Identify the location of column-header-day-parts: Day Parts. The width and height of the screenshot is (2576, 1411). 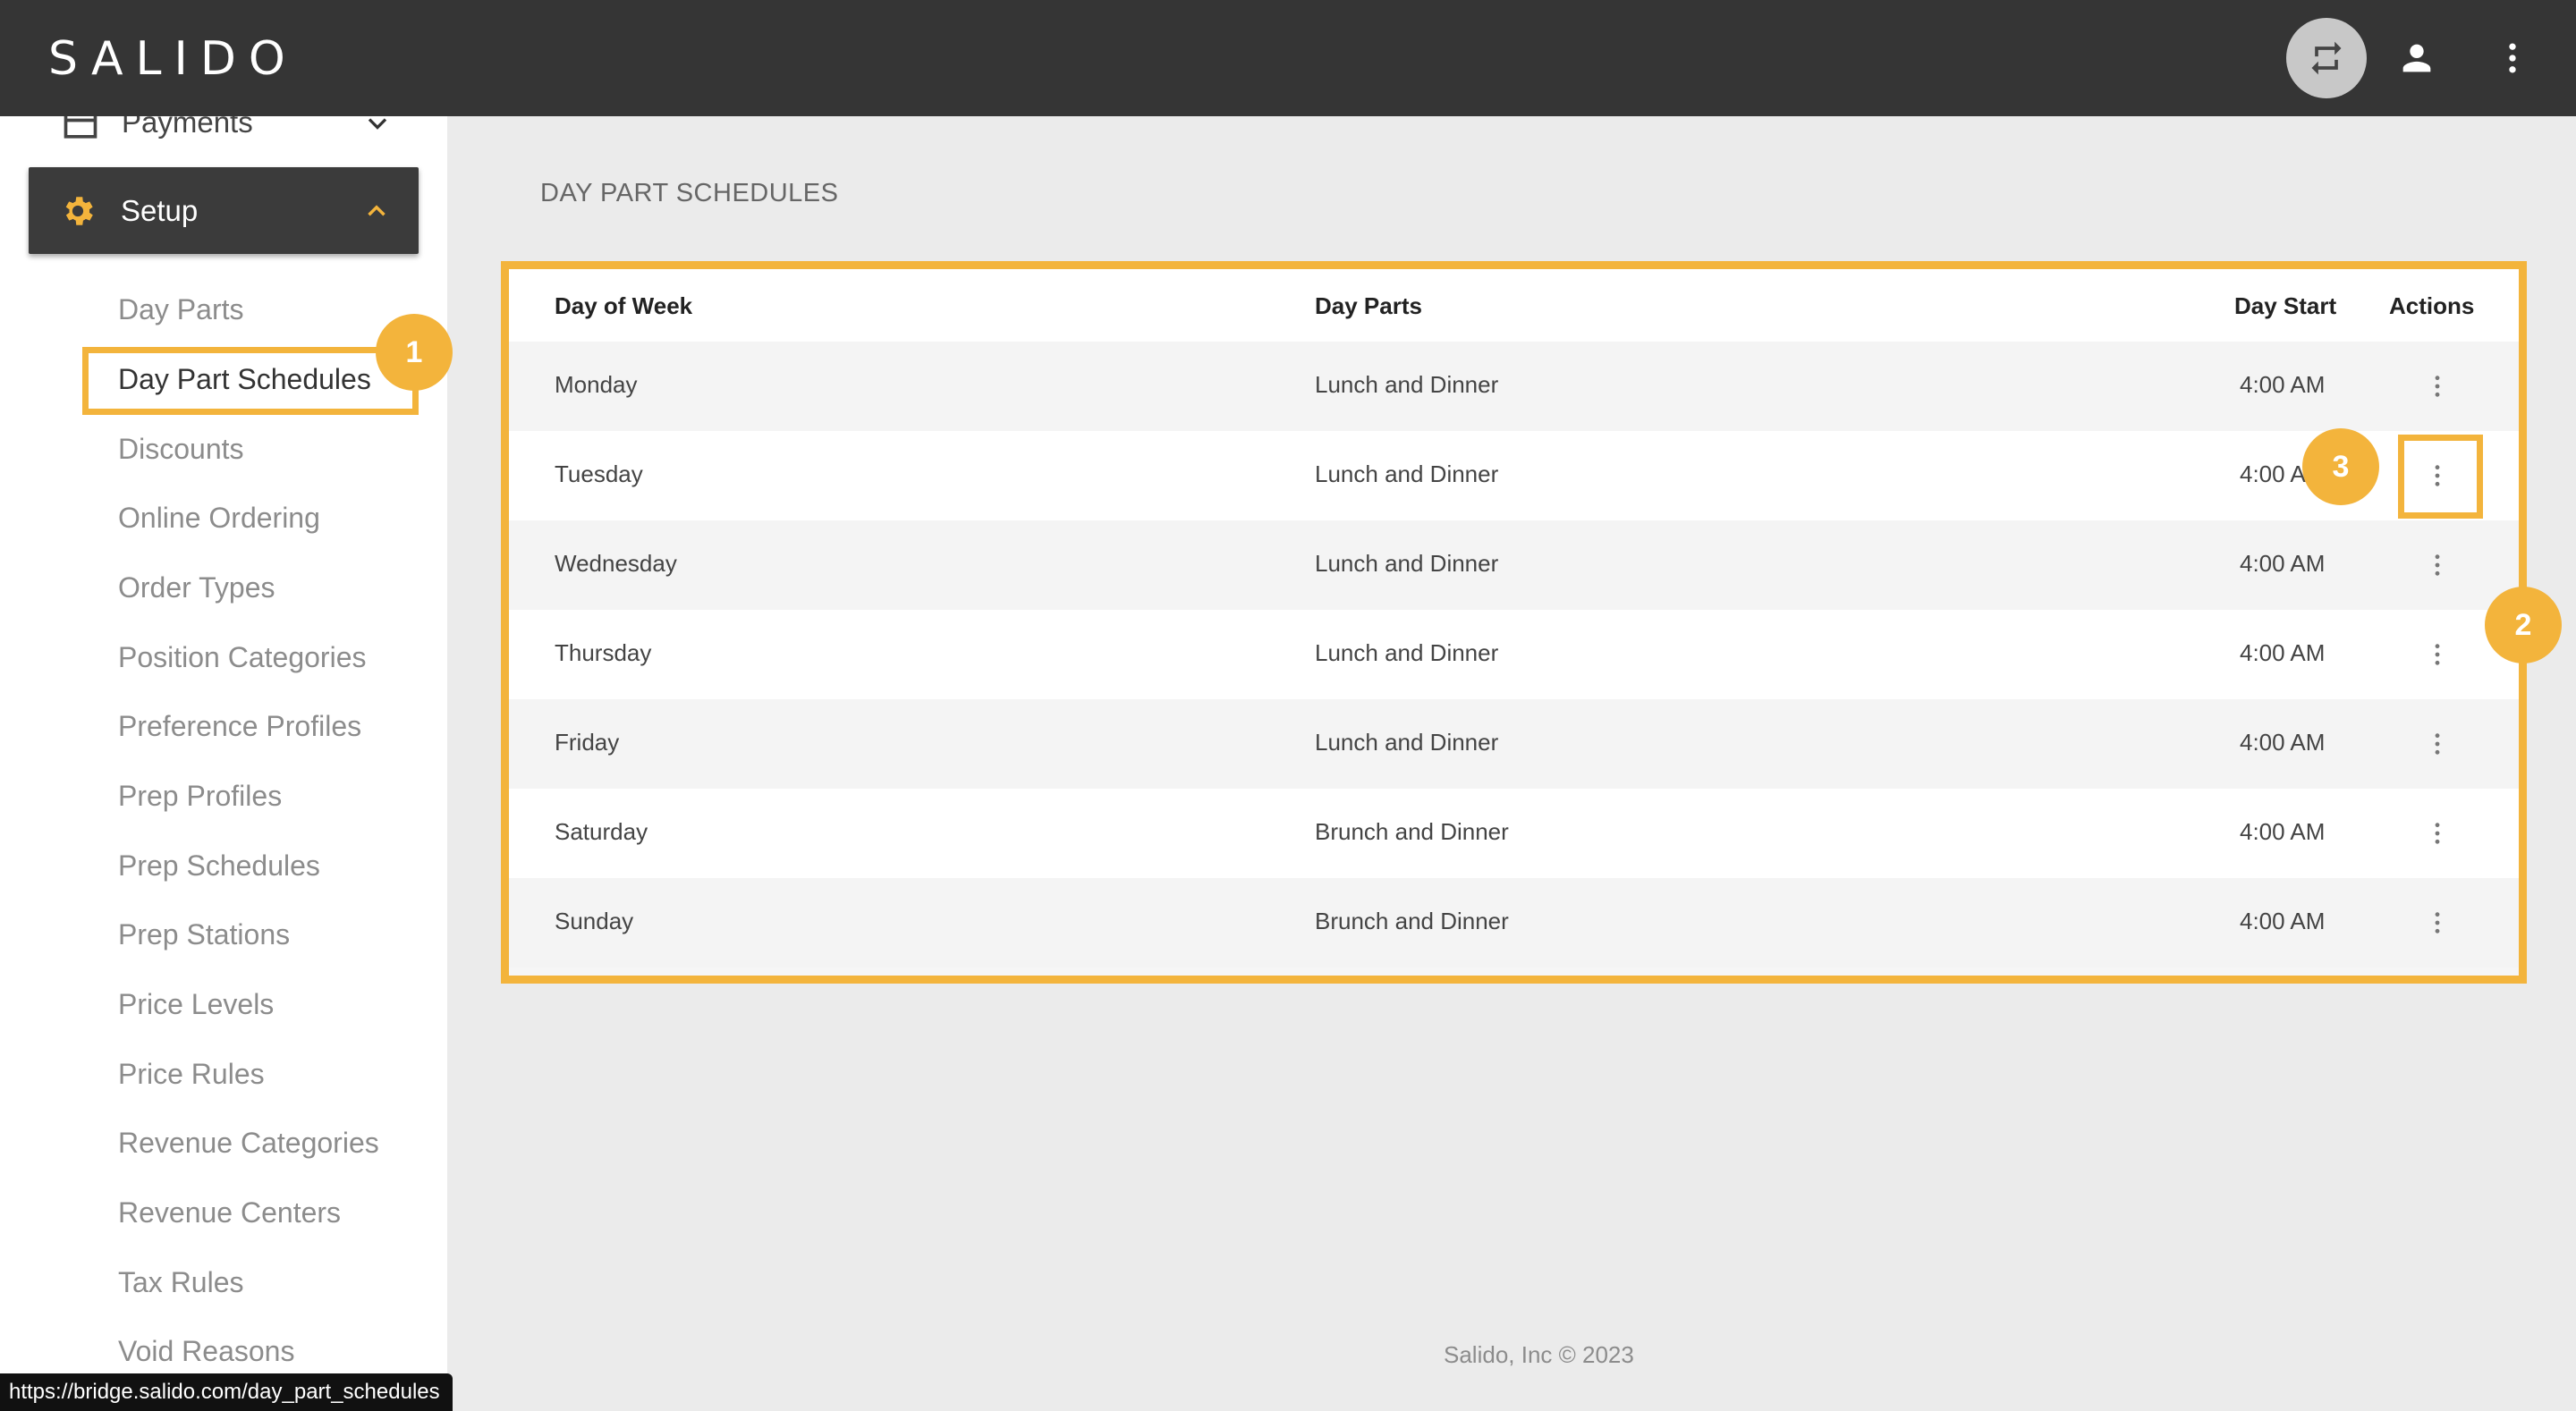
(1368, 305).